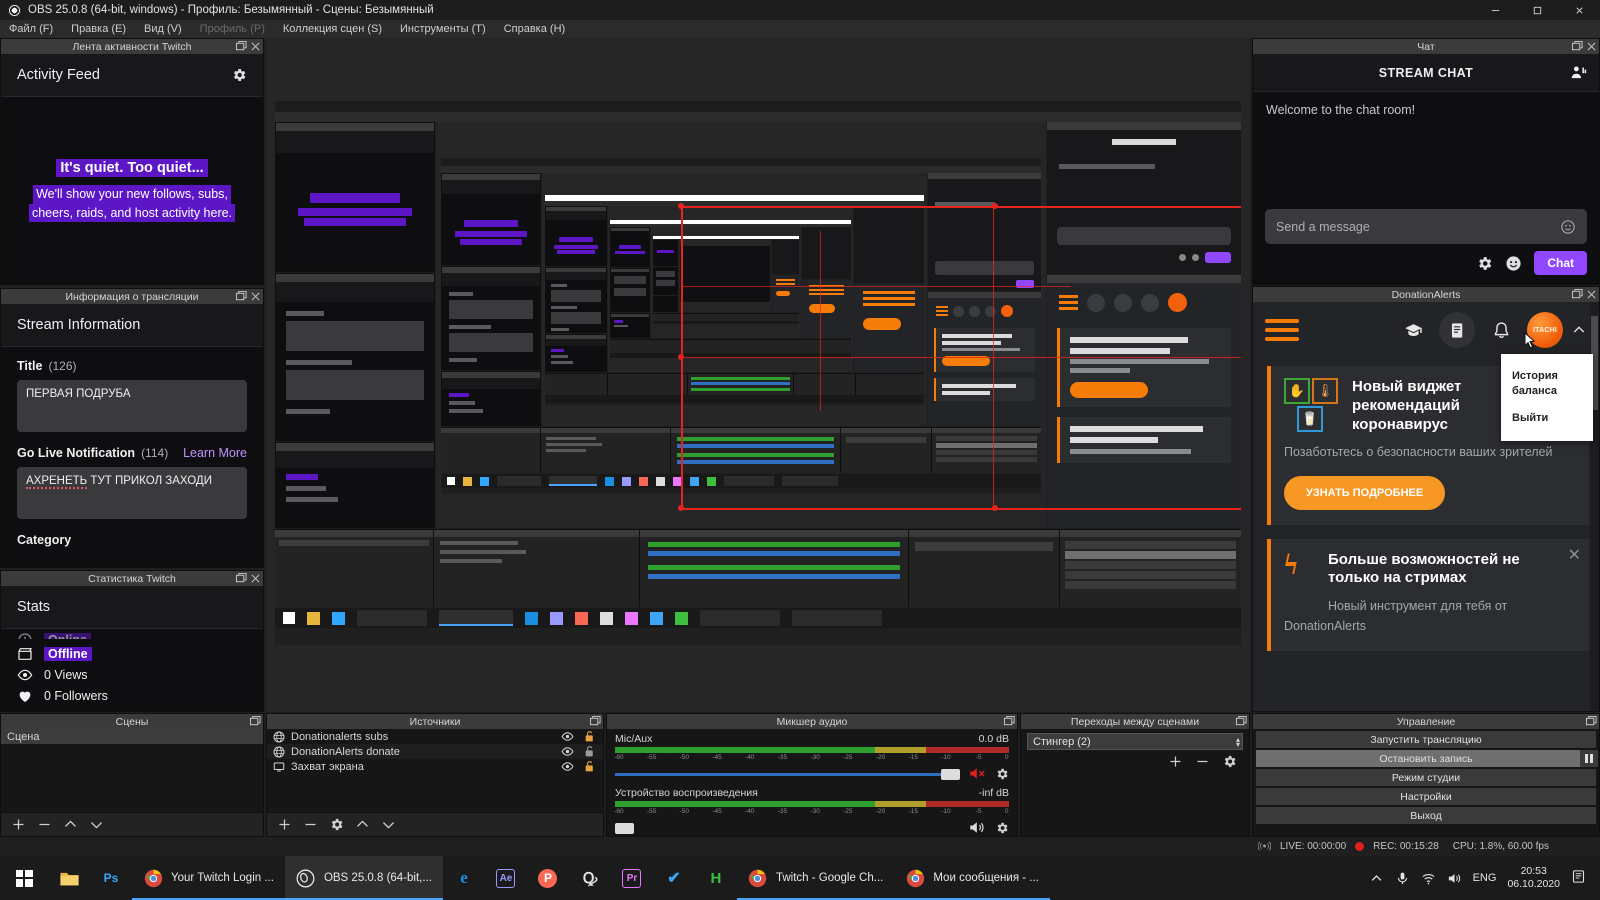 The height and width of the screenshot is (900, 1600). Describe the element at coordinates (1454, 878) in the screenshot. I see `volume-icon` at that location.